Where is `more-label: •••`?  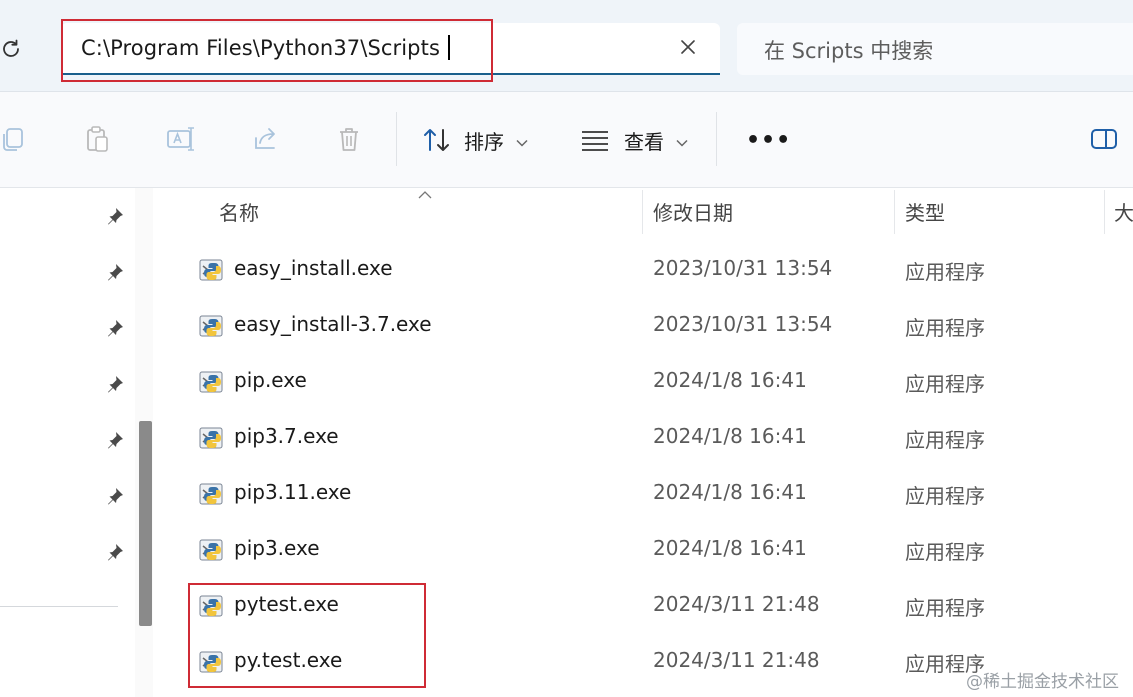 more-label: ••• is located at coordinates (769, 140).